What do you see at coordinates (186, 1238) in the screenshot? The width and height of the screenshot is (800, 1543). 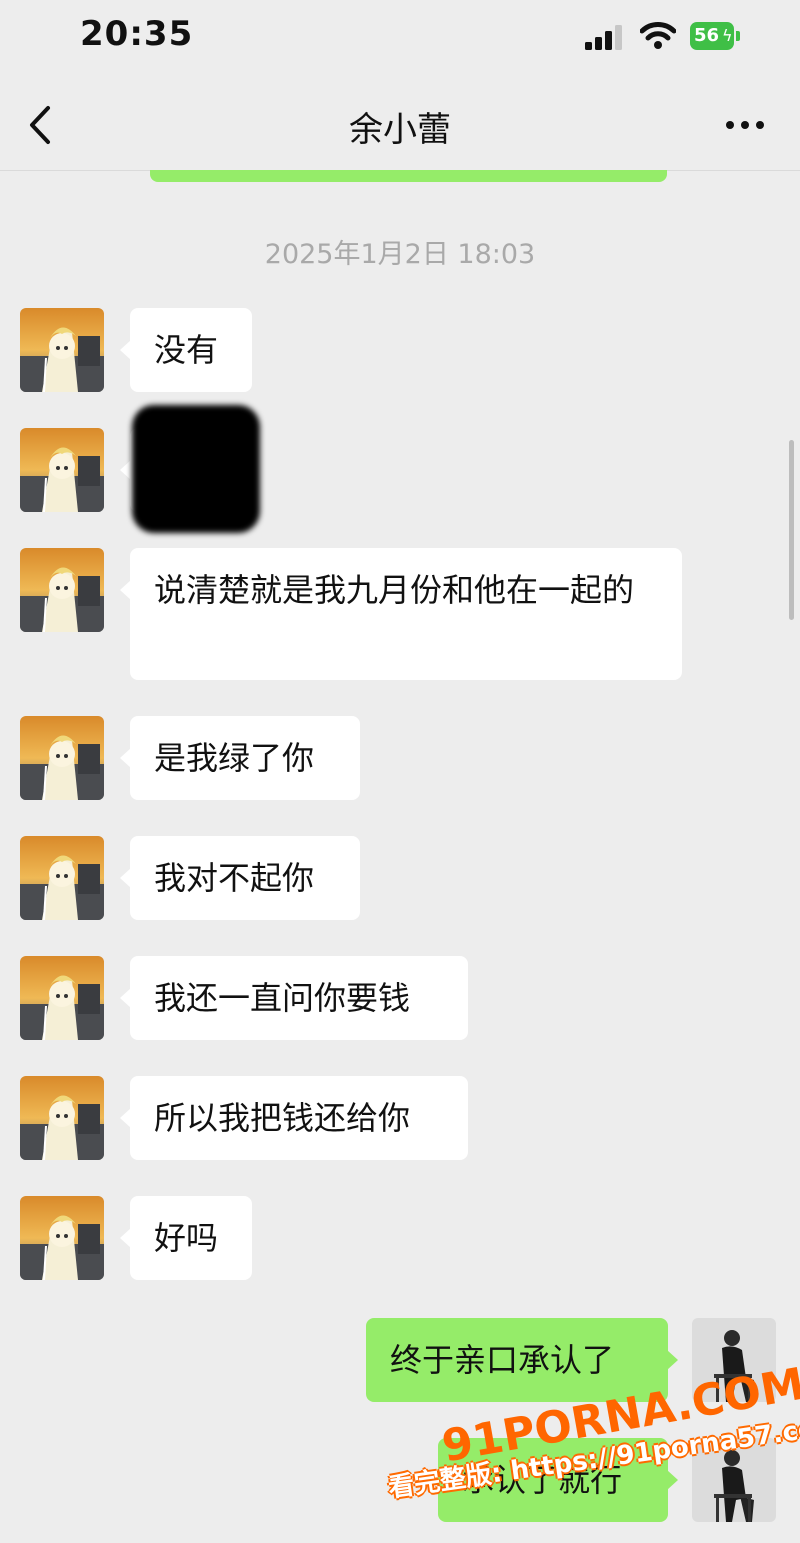 I see `message-bubble: 好吗` at bounding box center [186, 1238].